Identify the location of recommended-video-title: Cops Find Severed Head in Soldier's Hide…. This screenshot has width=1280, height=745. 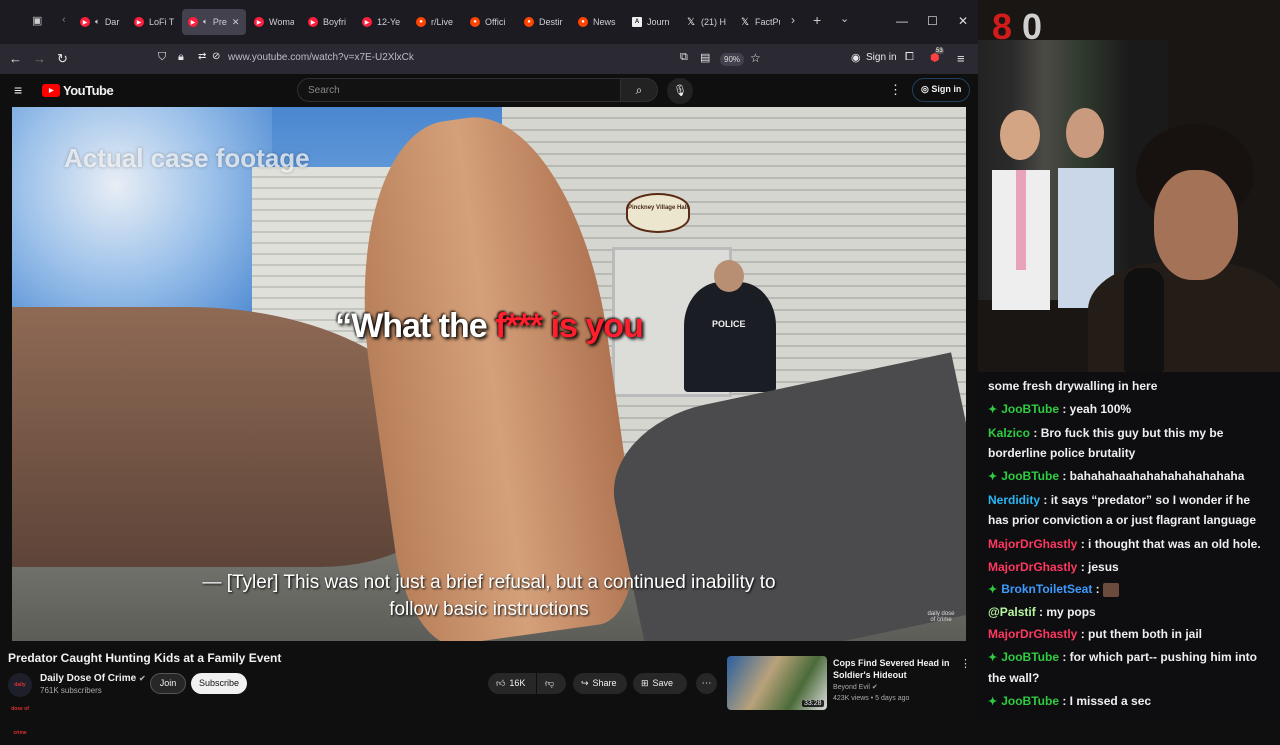
(892, 669).